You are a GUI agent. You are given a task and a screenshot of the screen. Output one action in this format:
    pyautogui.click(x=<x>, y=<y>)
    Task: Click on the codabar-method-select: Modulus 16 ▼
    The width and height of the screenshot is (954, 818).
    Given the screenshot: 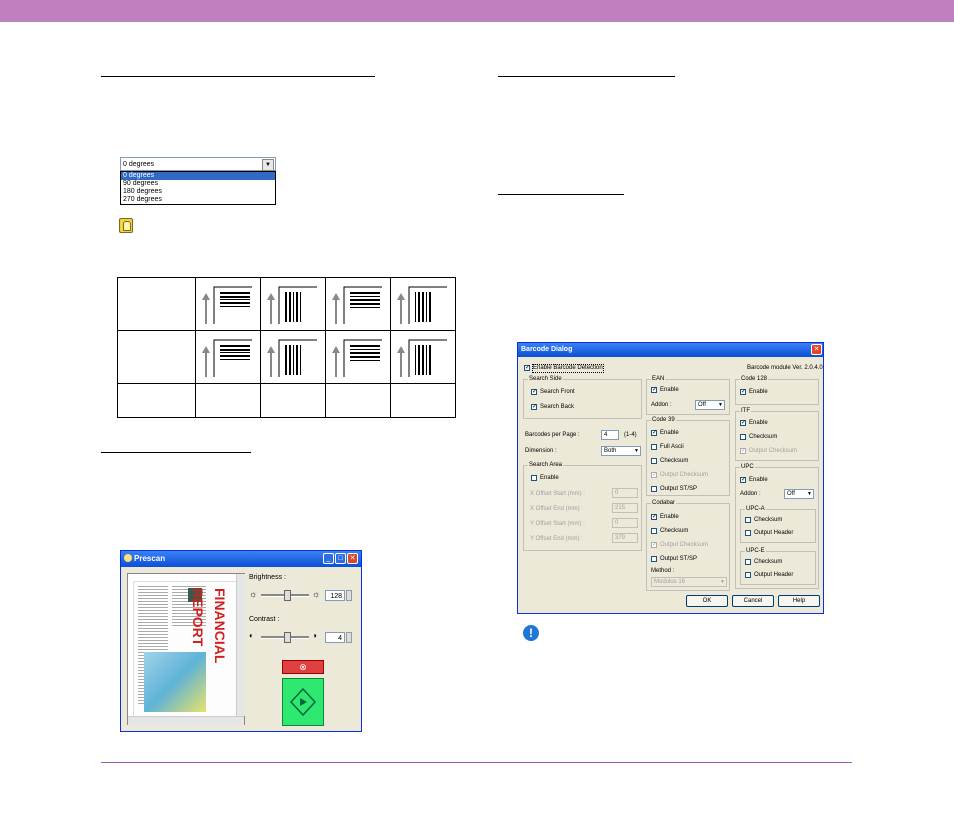 What is the action you would take?
    pyautogui.click(x=689, y=582)
    